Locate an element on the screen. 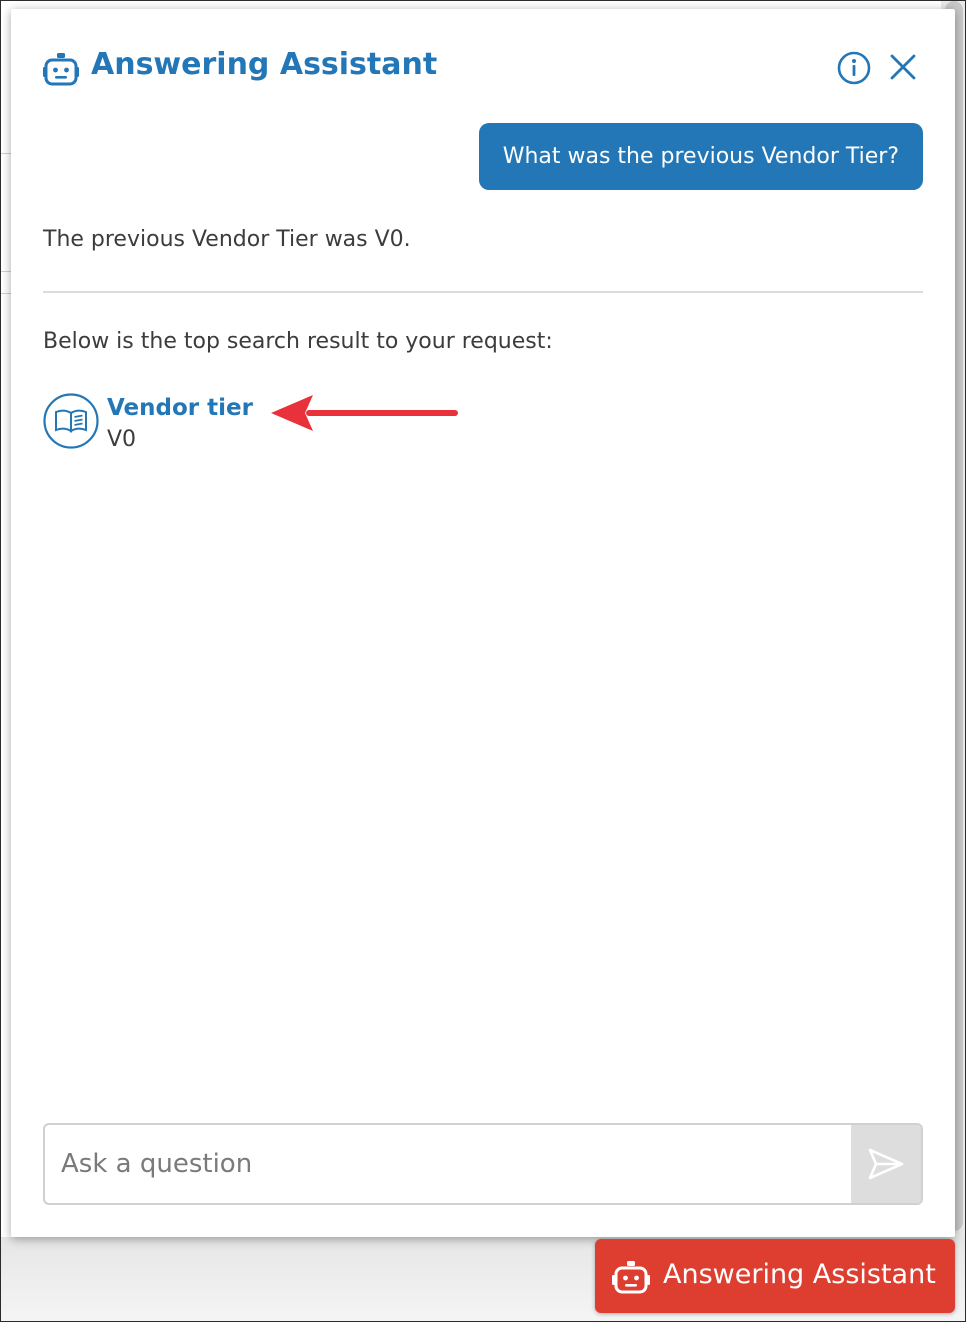 Image resolution: width=966 pixels, height=1322 pixels. assistant-launcher-button: Answering Assistant is located at coordinates (775, 1276).